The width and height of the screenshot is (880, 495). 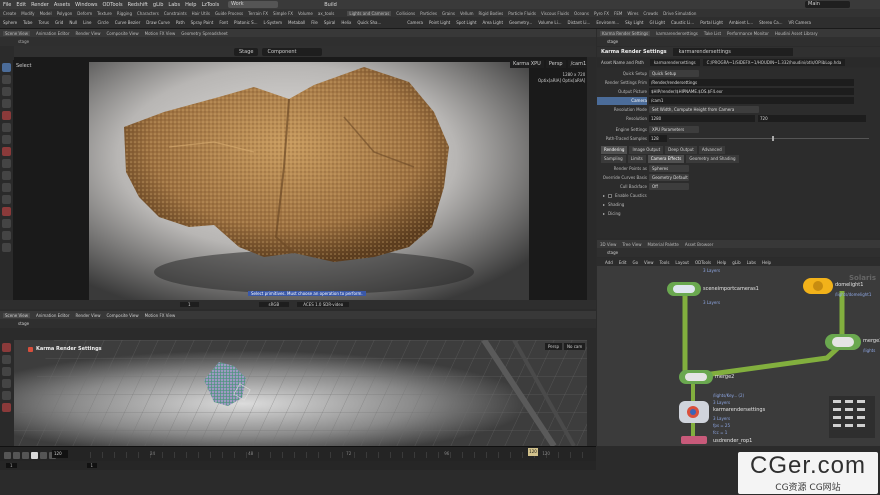 What do you see at coordinates (601, 13) in the screenshot?
I see `shelf-tab: Pyro FX` at bounding box center [601, 13].